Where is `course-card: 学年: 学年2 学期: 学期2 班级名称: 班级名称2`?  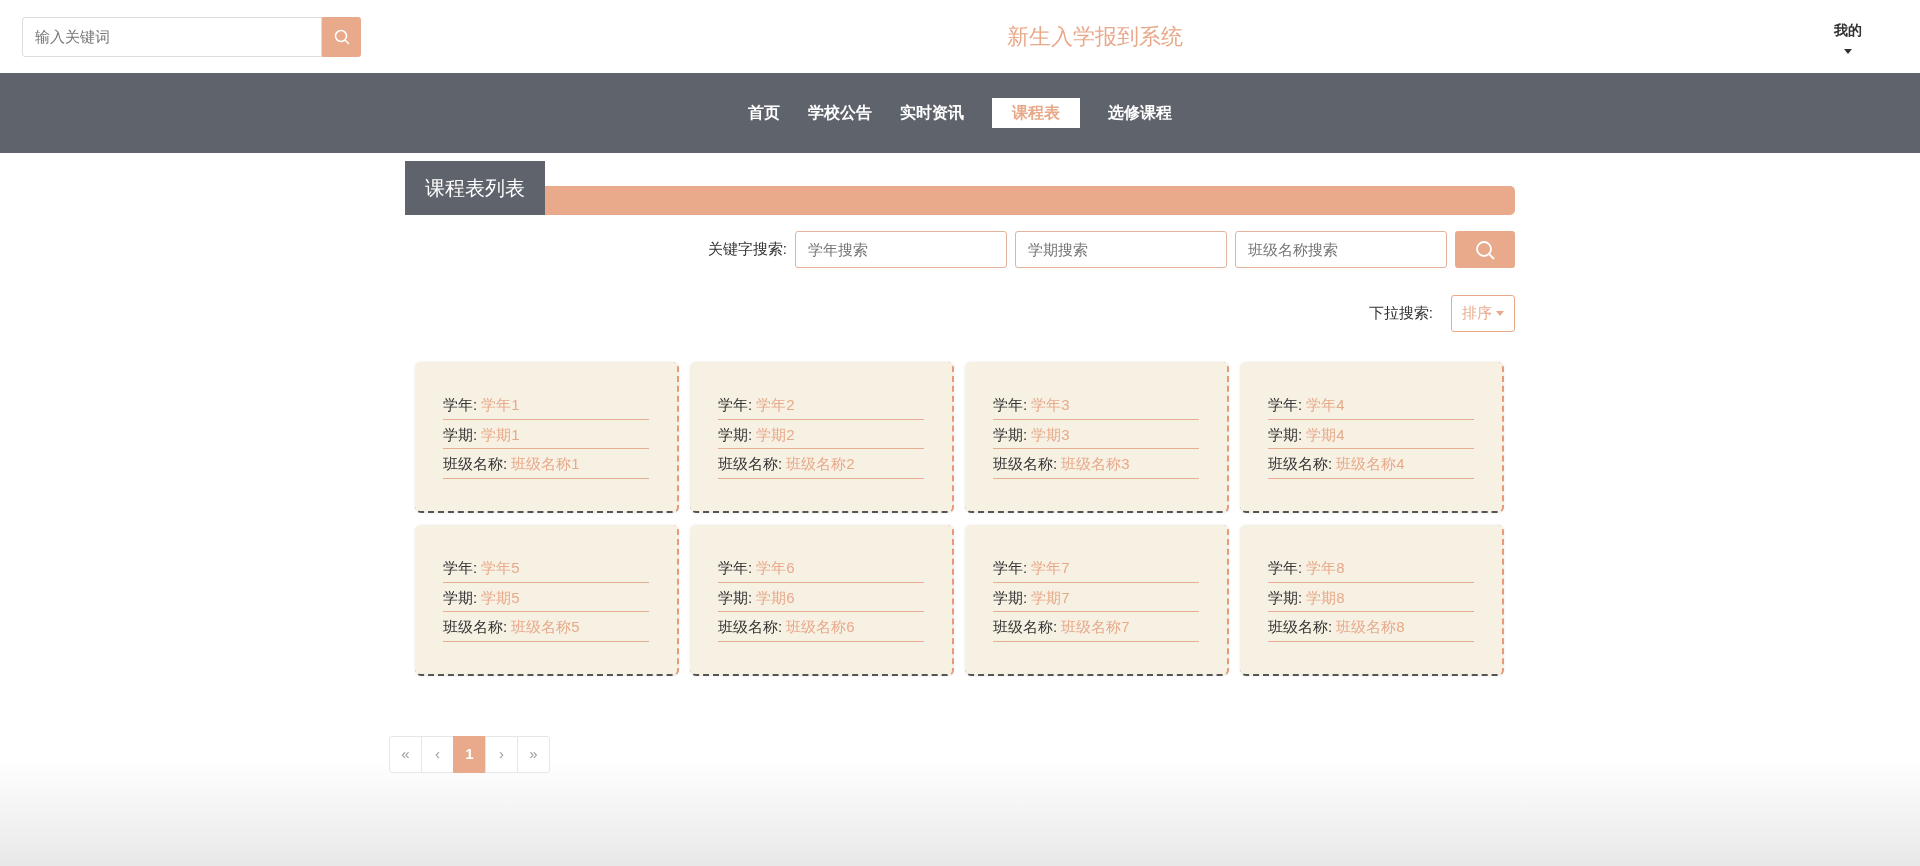 course-card: 学年: 学年2 学期: 学期2 班级名称: 班级名称2 is located at coordinates (822, 437).